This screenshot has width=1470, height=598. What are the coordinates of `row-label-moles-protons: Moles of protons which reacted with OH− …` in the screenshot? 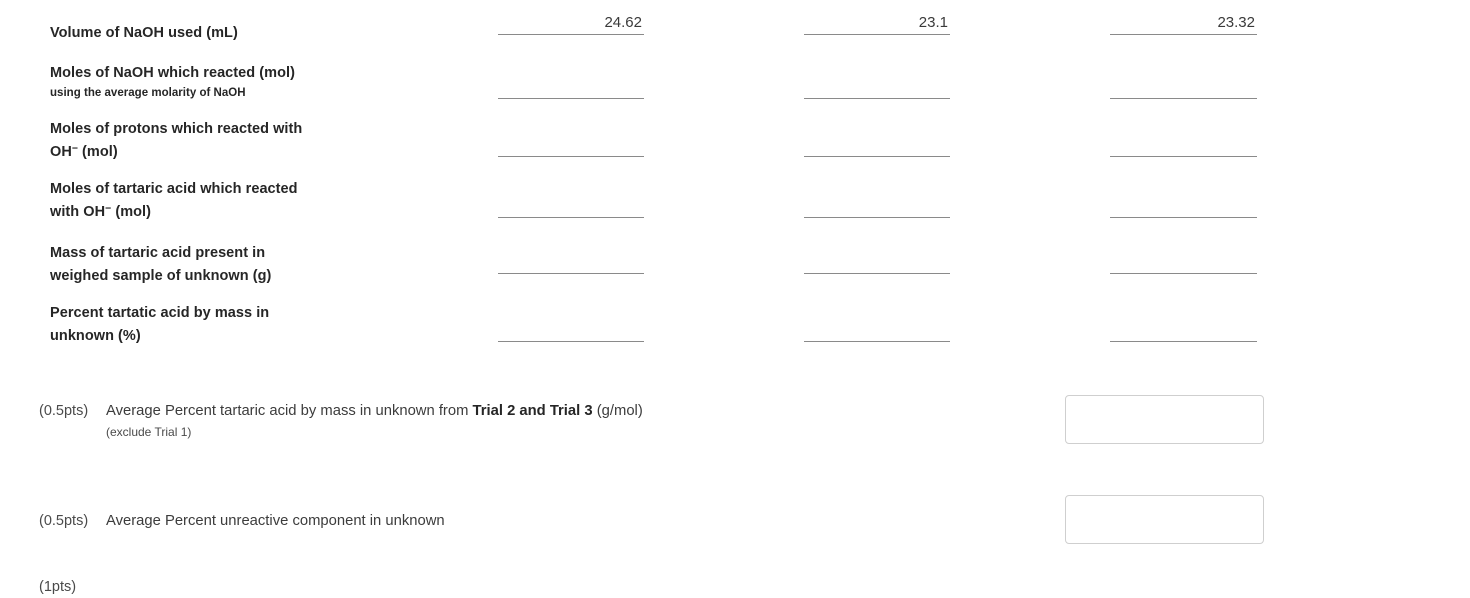 It's located at (260, 141).